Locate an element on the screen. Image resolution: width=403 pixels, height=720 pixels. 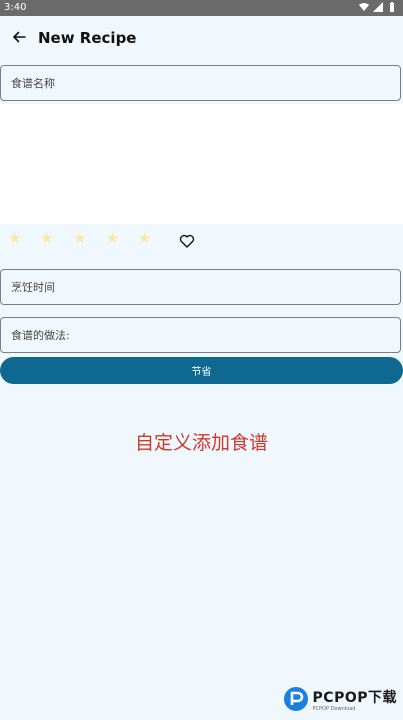
status-bar: 3:40 is located at coordinates (201, 8).